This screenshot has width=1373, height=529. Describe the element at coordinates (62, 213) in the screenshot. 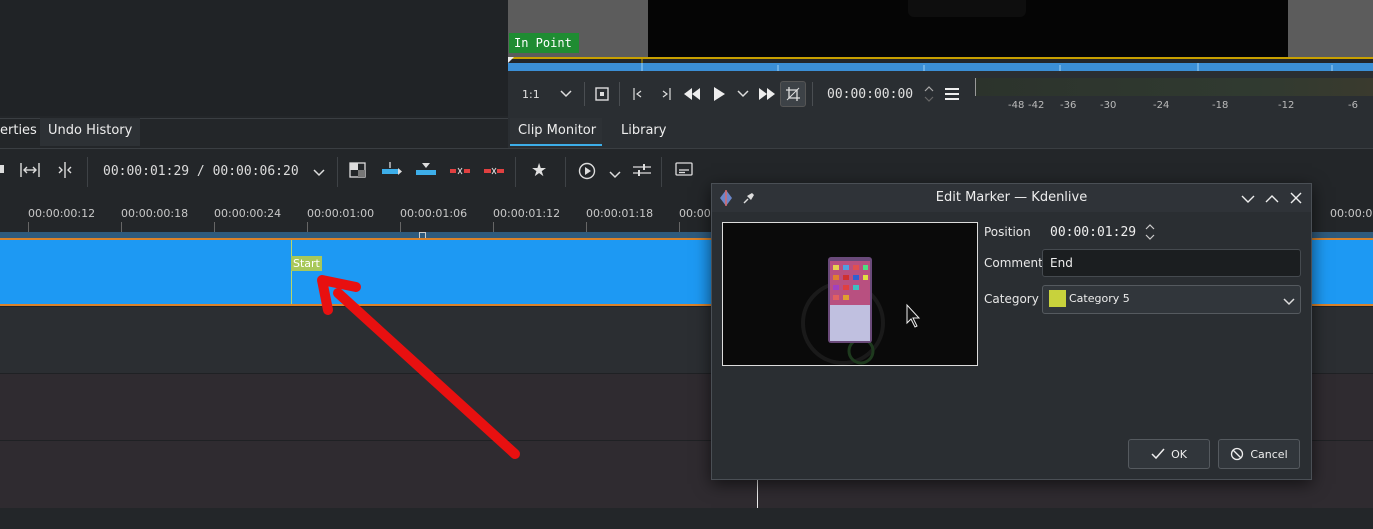

I see `ruler-label: 00:00:00:12` at that location.